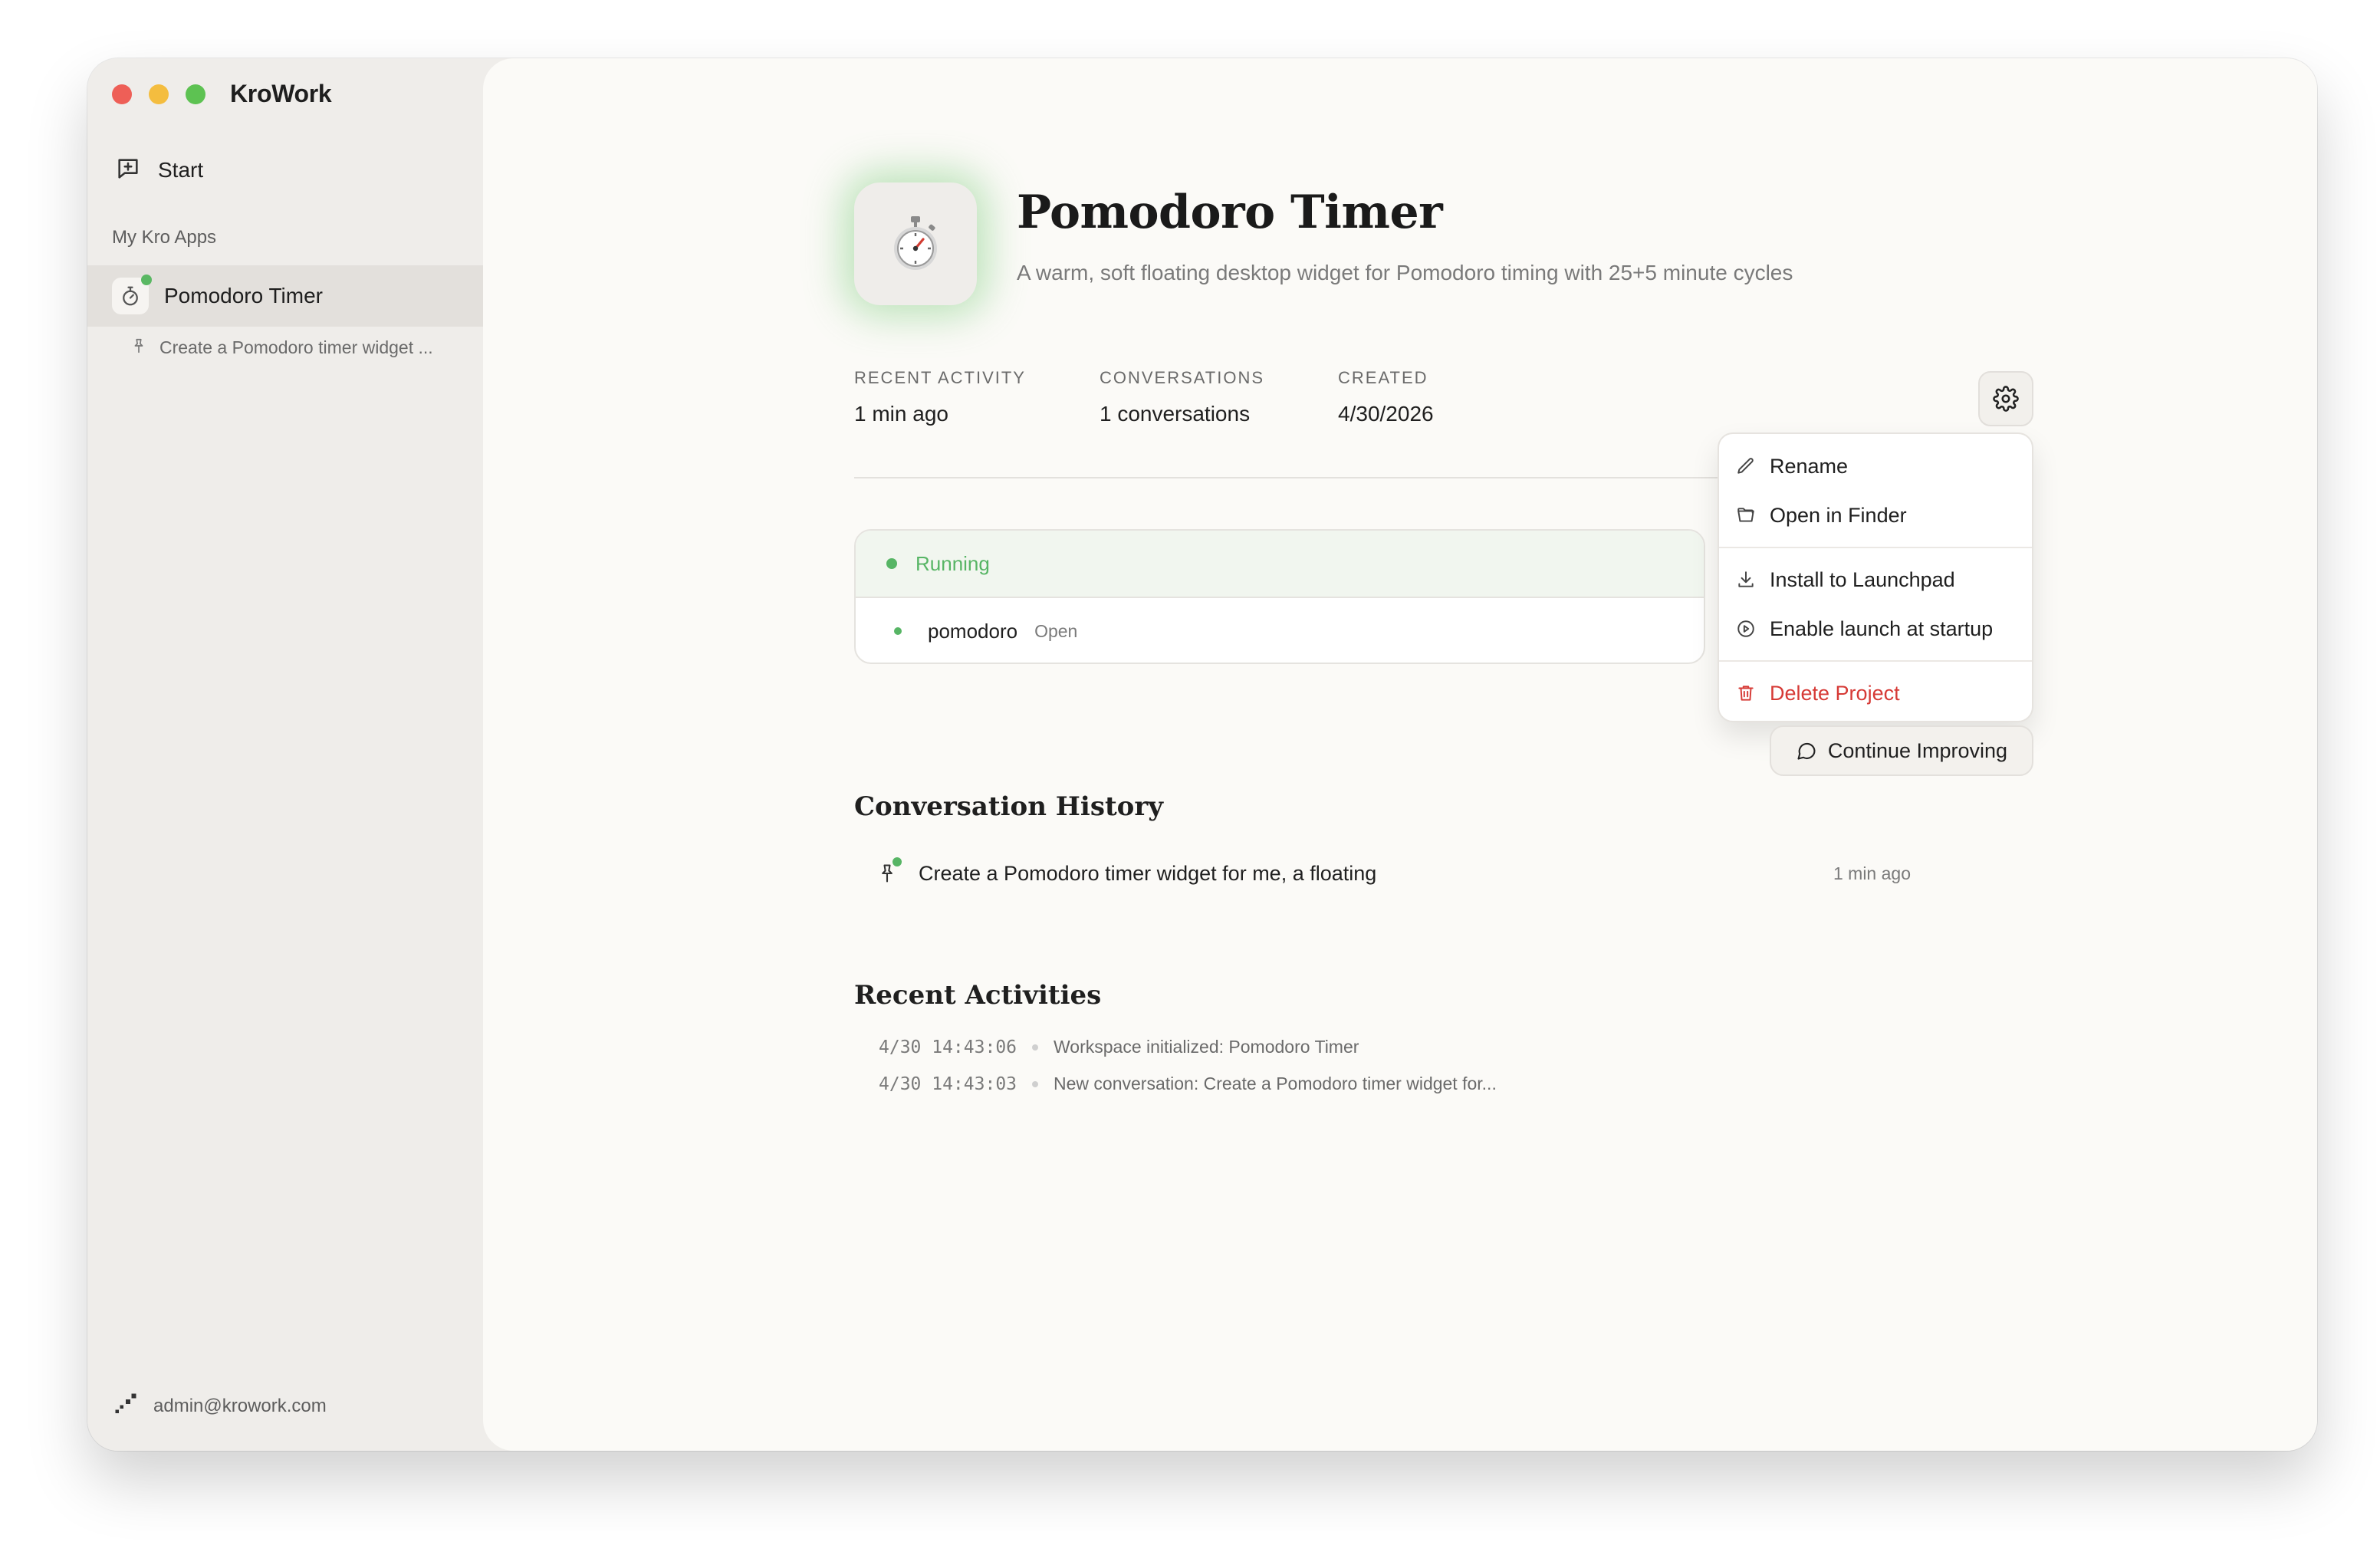 The width and height of the screenshot is (2380, 1552). What do you see at coordinates (1175, 414) in the screenshot?
I see `stat-value: 1 conversations` at bounding box center [1175, 414].